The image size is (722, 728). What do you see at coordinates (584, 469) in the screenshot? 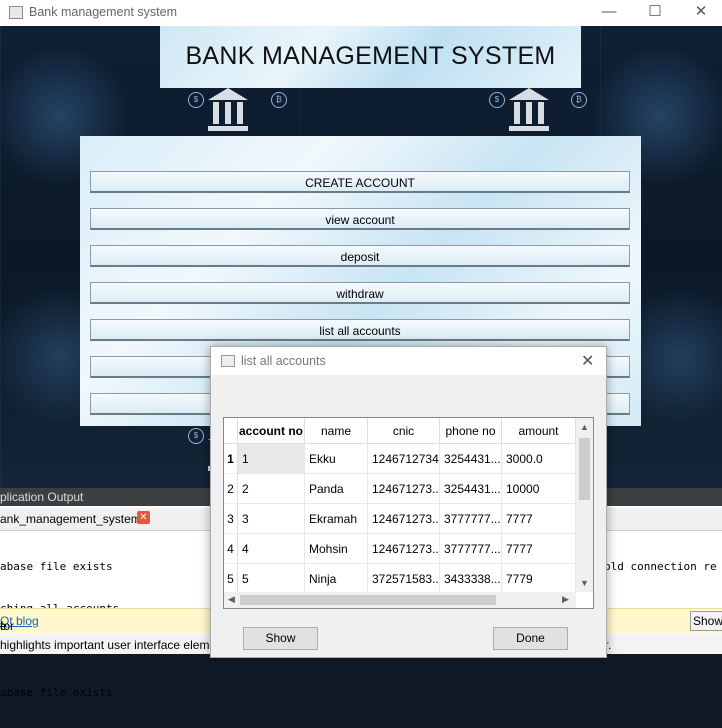
I see `vertical-scroll-thumb` at bounding box center [584, 469].